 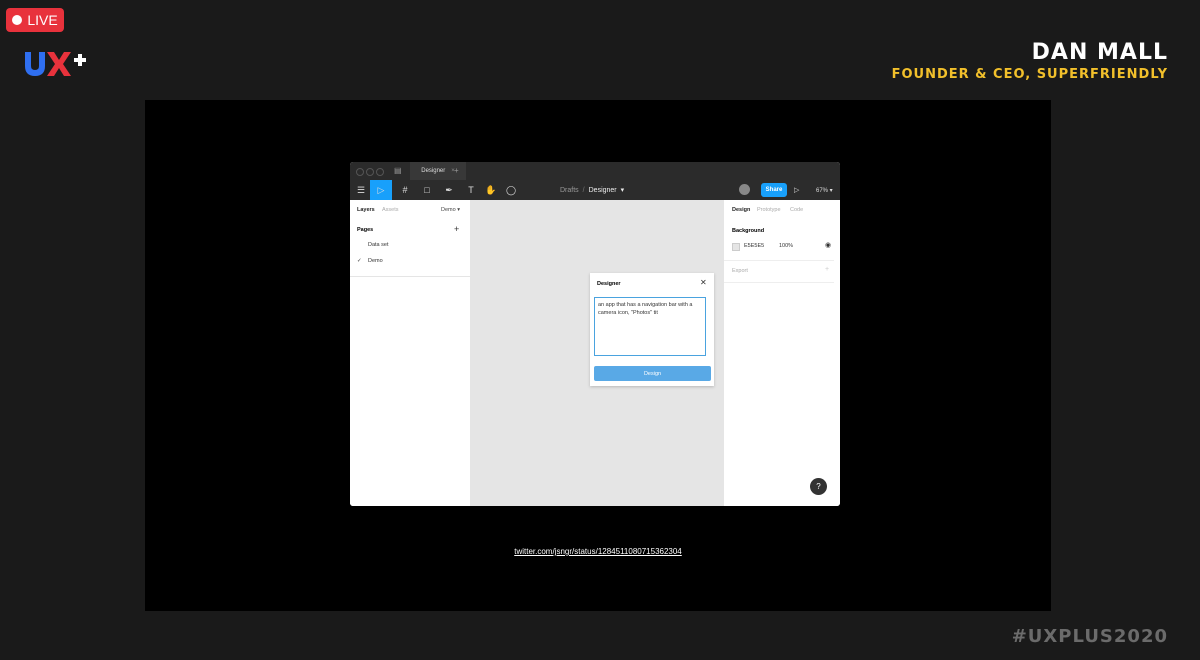 What do you see at coordinates (769, 210) in the screenshot?
I see `tab-prototype: Prototype` at bounding box center [769, 210].